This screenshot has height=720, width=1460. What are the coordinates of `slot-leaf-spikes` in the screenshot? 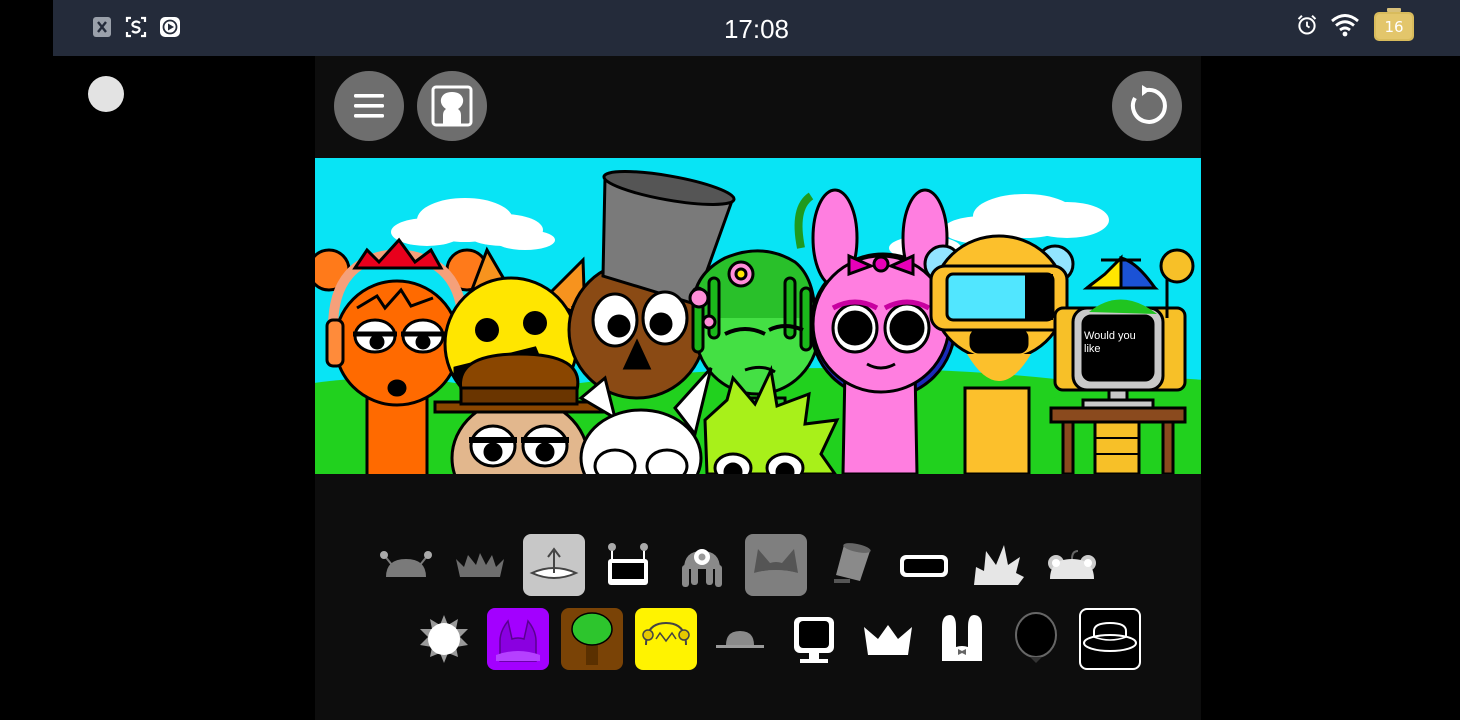 It's located at (998, 565).